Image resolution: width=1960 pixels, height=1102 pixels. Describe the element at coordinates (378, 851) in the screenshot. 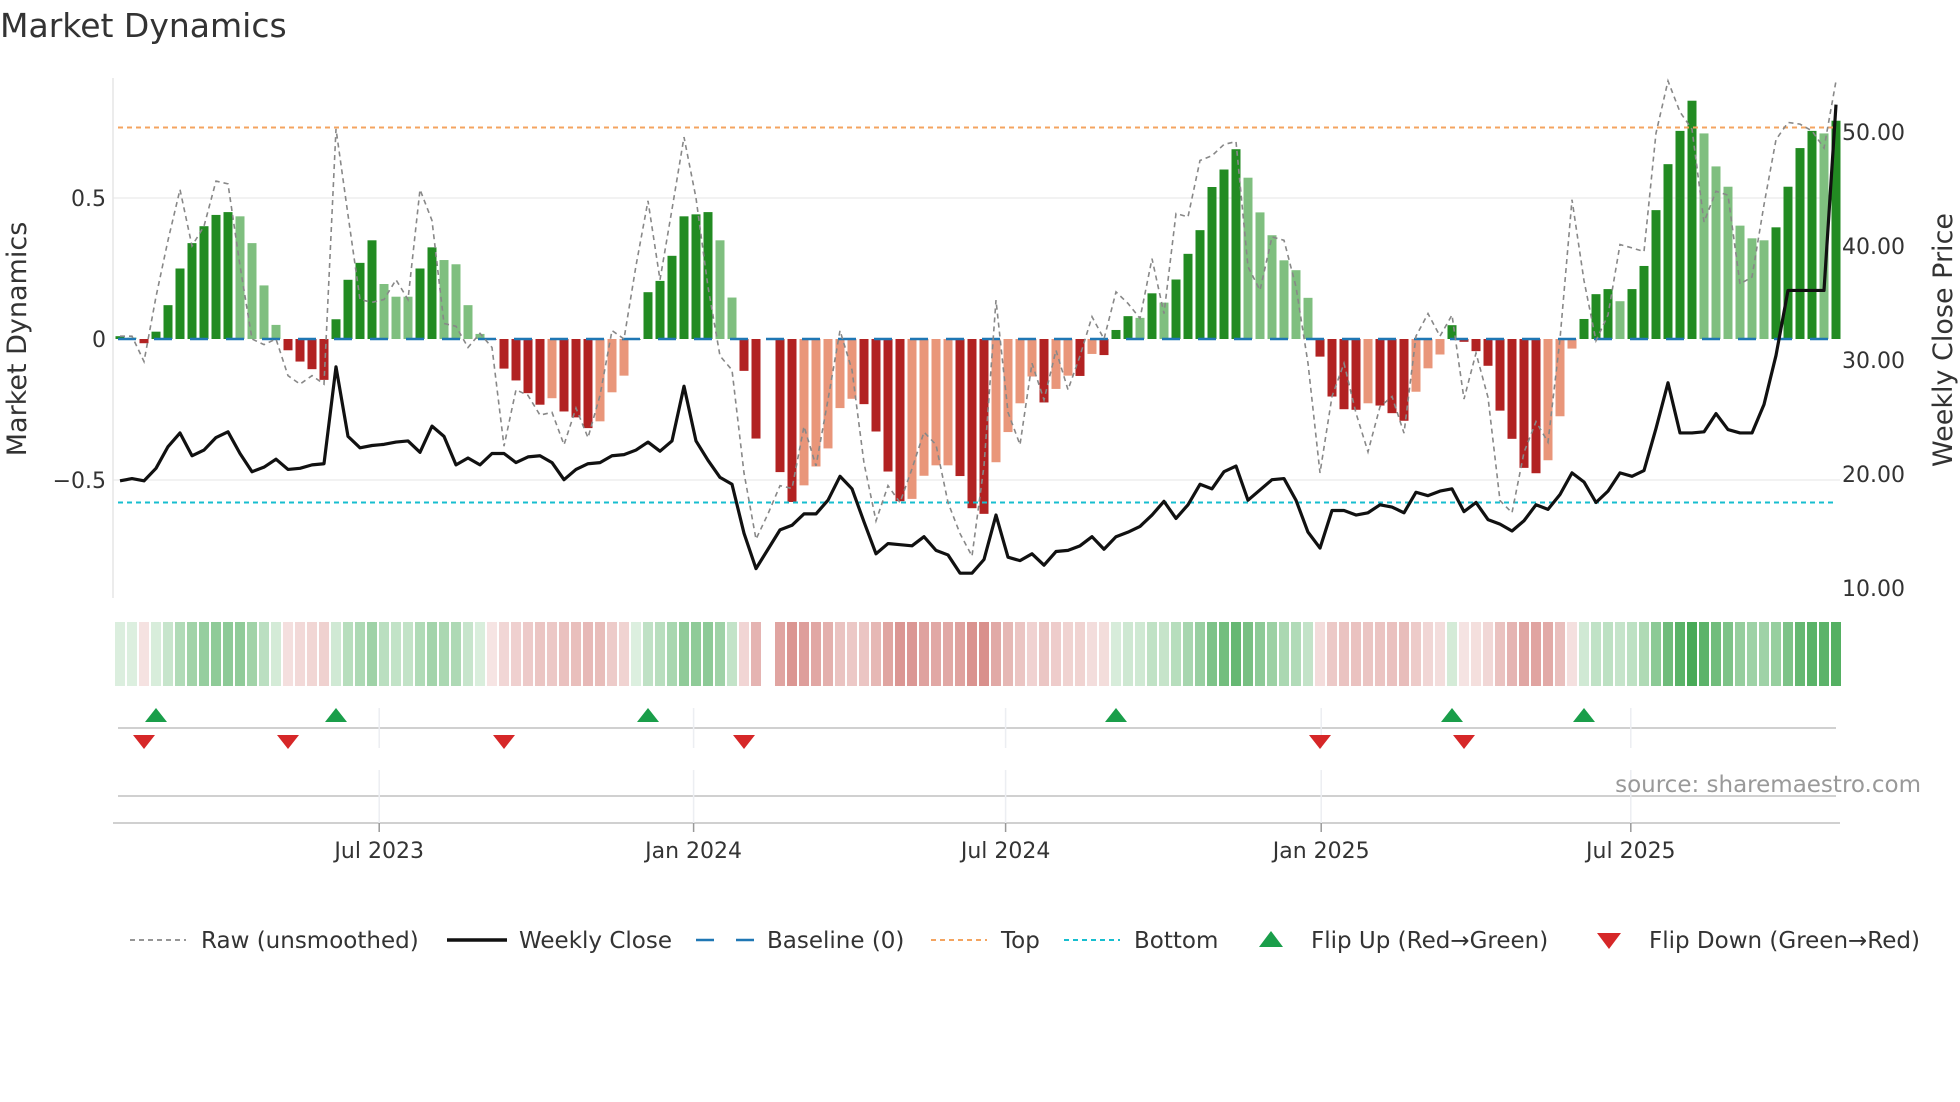

I see `x-tick-label: Jul 2023` at that location.